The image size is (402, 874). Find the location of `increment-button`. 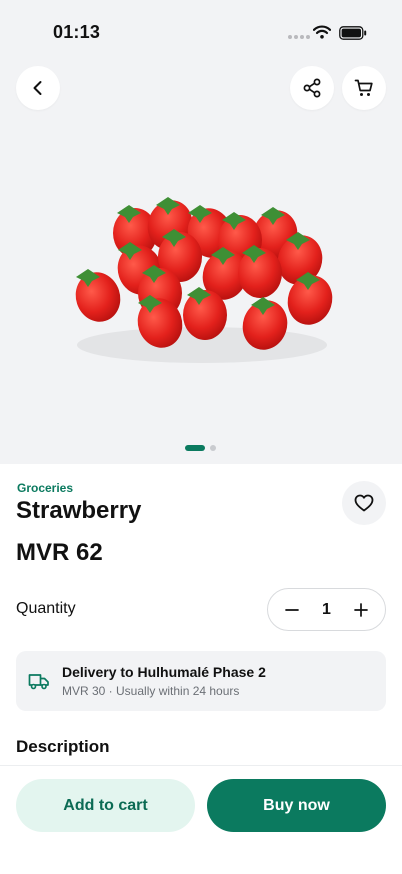

increment-button is located at coordinates (361, 610).